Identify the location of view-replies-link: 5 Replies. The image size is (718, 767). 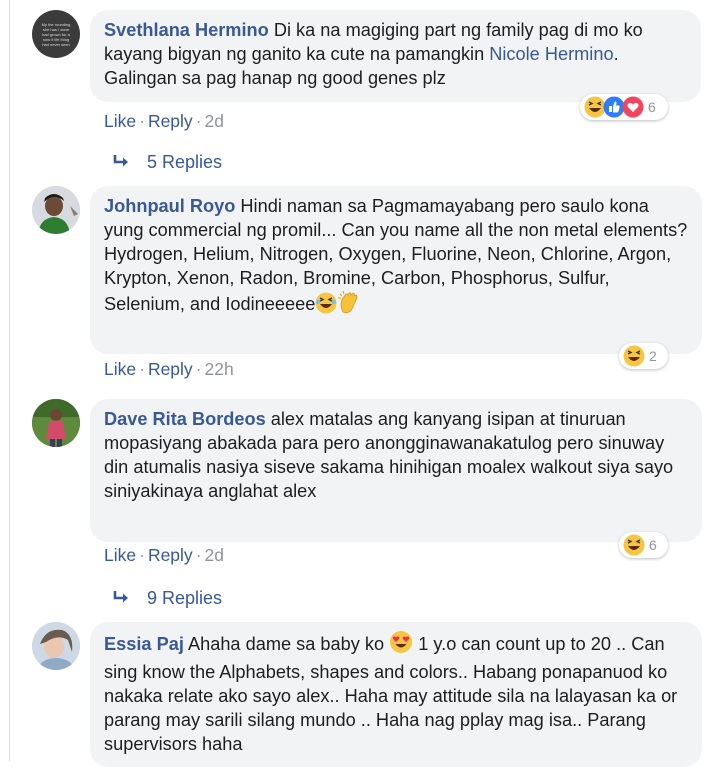
(167, 162).